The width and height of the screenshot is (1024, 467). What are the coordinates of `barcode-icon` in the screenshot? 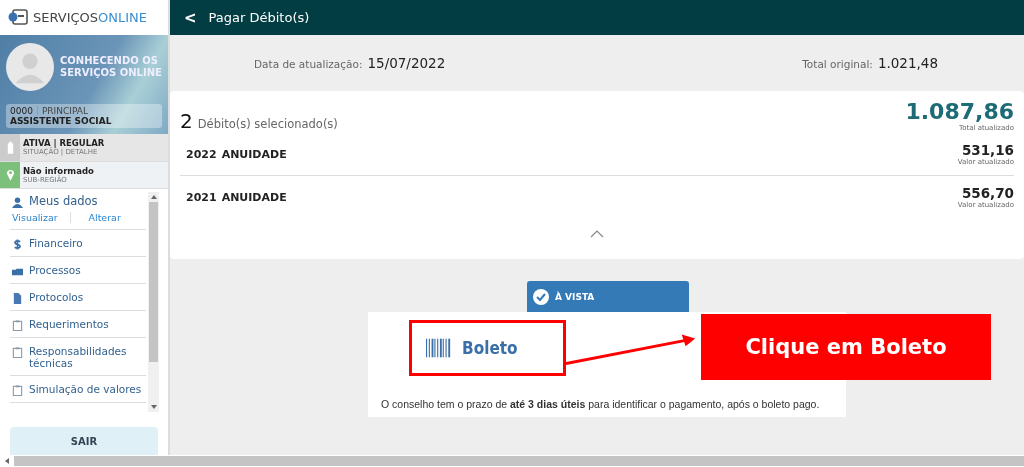 It's located at (439, 348).